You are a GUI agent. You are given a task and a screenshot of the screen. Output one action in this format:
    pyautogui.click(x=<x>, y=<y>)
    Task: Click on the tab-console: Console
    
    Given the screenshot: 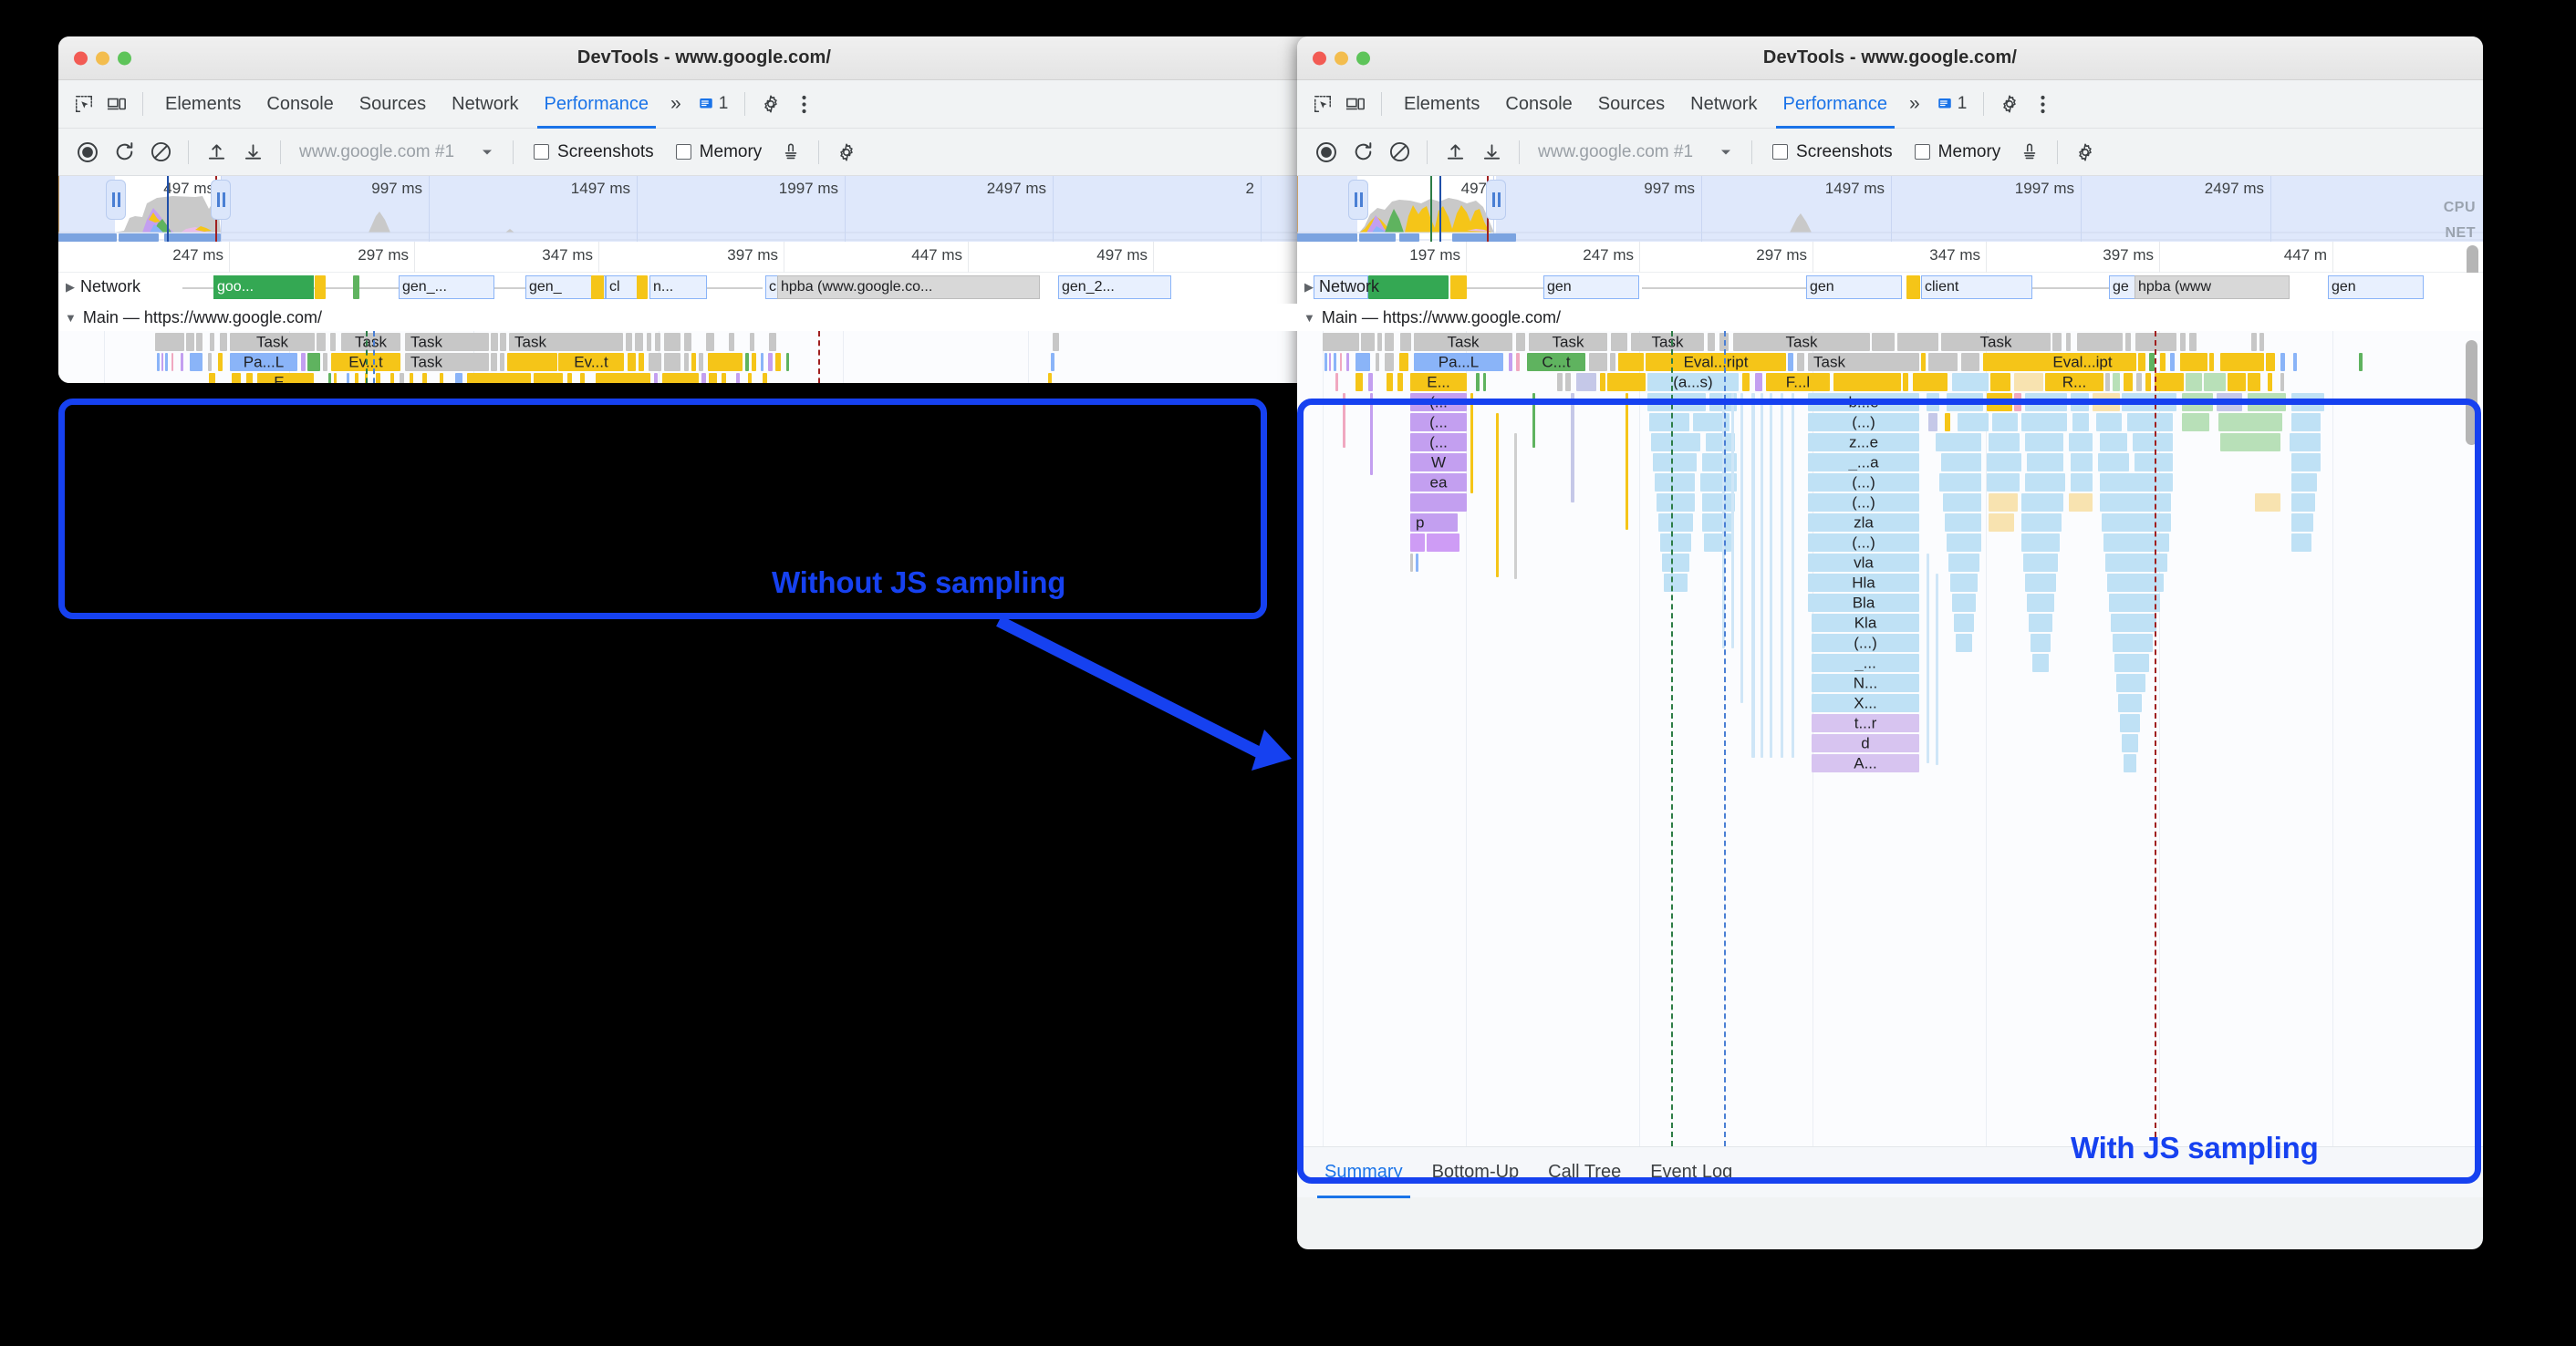 What is the action you would take?
    pyautogui.click(x=300, y=105)
    